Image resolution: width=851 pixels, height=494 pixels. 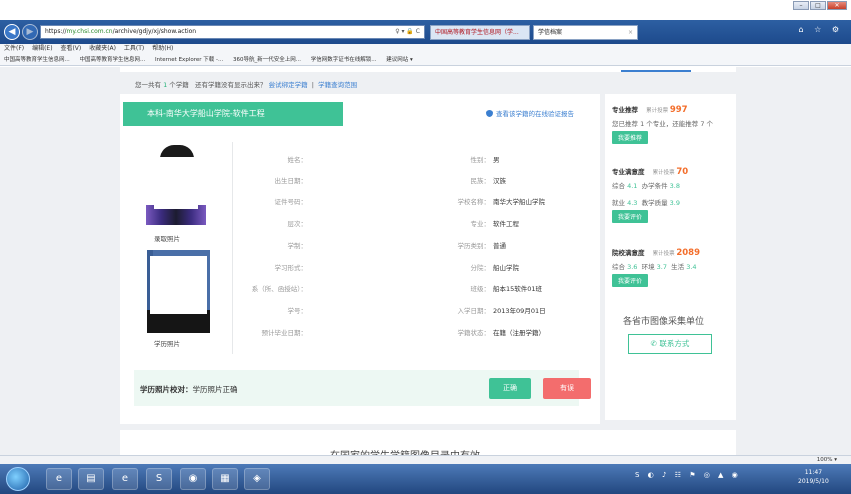 I want to click on forward-button: ▶, so click(x=30, y=32).